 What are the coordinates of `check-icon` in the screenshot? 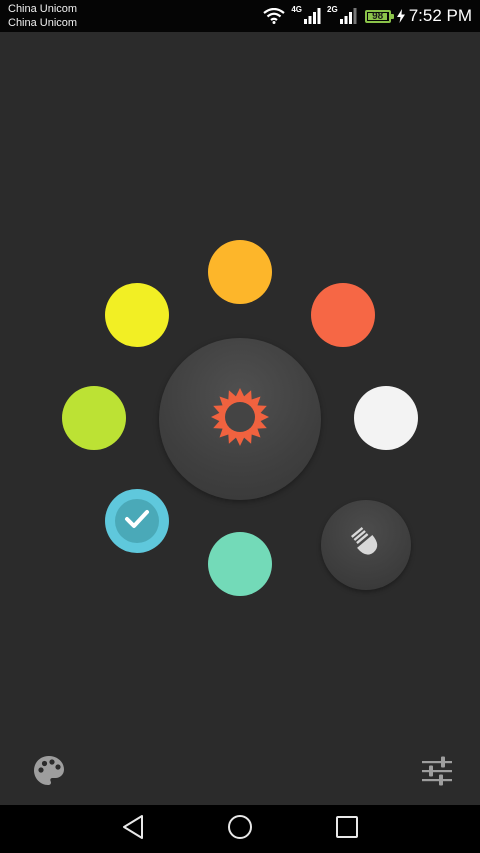 It's located at (137, 521).